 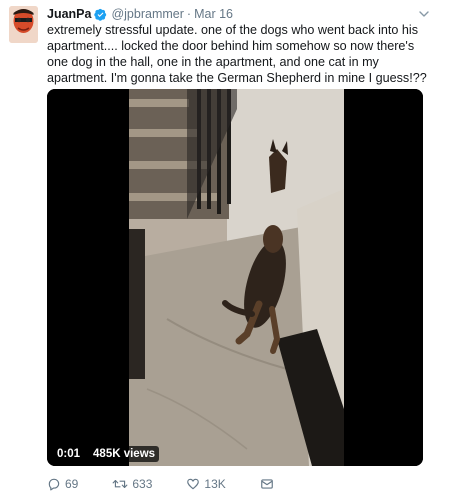 I want to click on tweet-header: JuanPa @jpbrammer · Mar 16, so click(x=140, y=14).